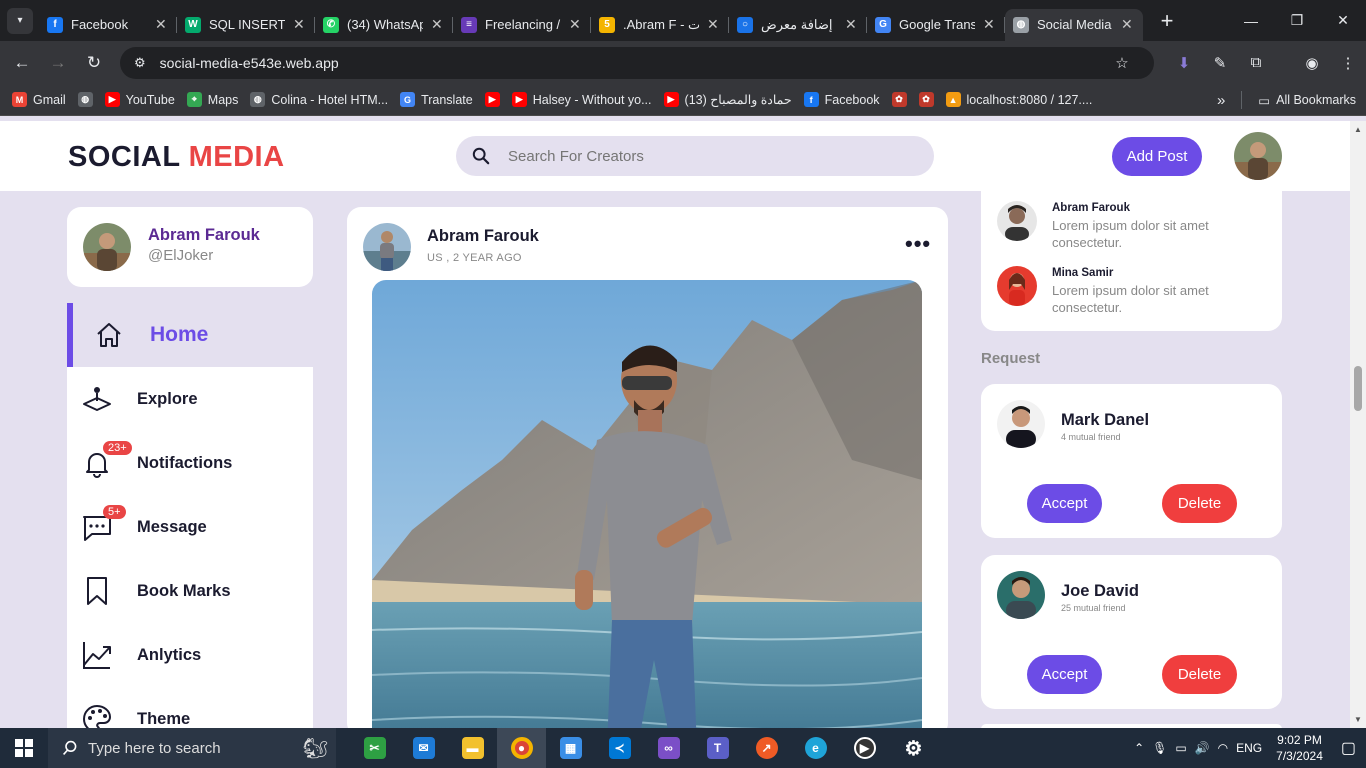 Image resolution: width=1366 pixels, height=768 pixels. I want to click on bookmark-item: ▶, so click(492, 99).